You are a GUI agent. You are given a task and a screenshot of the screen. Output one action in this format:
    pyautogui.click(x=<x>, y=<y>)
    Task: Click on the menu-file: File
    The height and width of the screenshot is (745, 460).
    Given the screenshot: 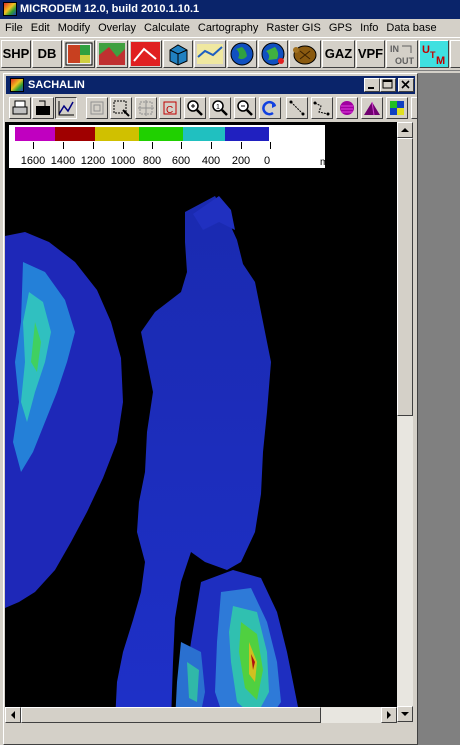 What is the action you would take?
    pyautogui.click(x=13, y=28)
    